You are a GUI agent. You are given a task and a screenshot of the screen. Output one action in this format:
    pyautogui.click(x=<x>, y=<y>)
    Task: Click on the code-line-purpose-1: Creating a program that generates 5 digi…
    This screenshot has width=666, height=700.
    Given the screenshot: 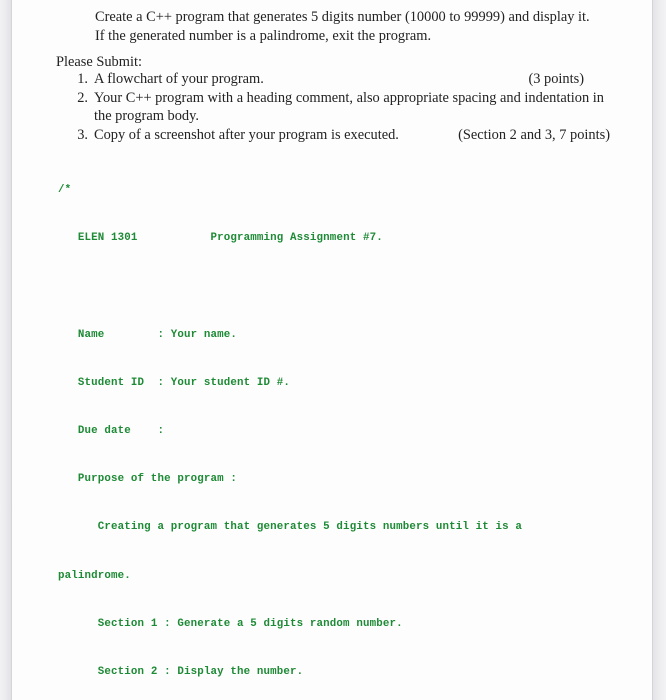 What is the action you would take?
    pyautogui.click(x=355, y=527)
    